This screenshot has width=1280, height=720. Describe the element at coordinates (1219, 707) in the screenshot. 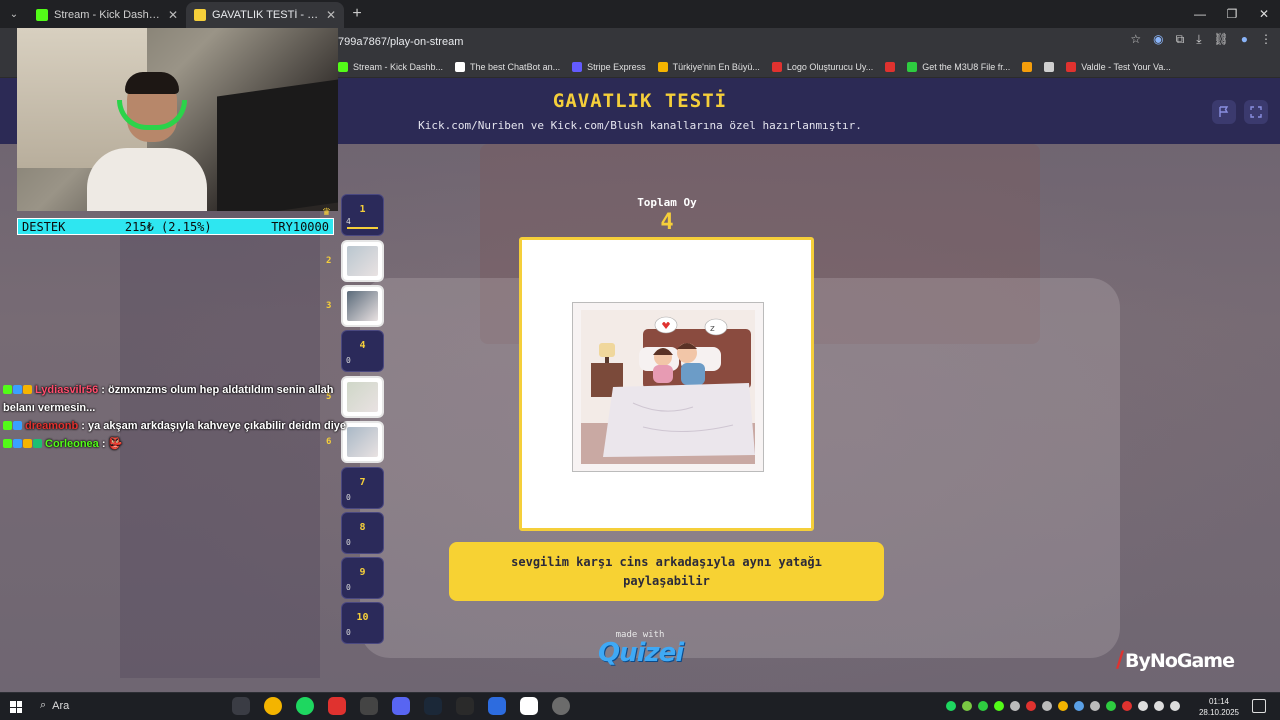

I see `taskbar-clock: 01:14 28.10.2025` at that location.